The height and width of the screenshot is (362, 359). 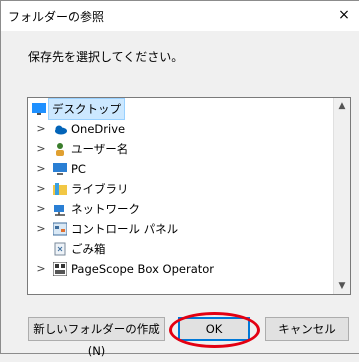 I want to click on pc-icon, so click(x=60, y=169).